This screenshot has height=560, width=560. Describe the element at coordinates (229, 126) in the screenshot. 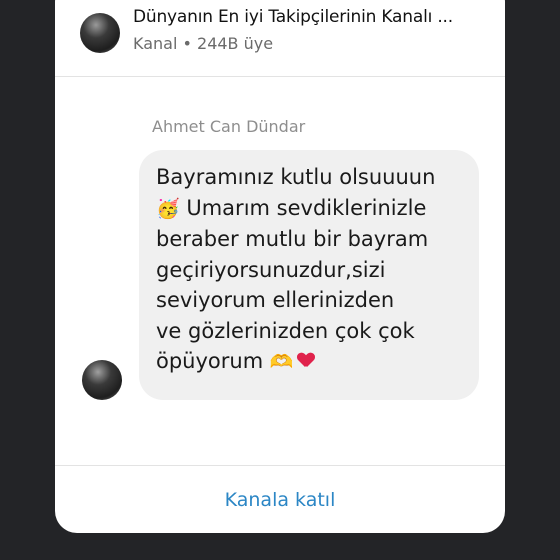

I see `message-sender-name: Ahmet Can Dündar` at that location.